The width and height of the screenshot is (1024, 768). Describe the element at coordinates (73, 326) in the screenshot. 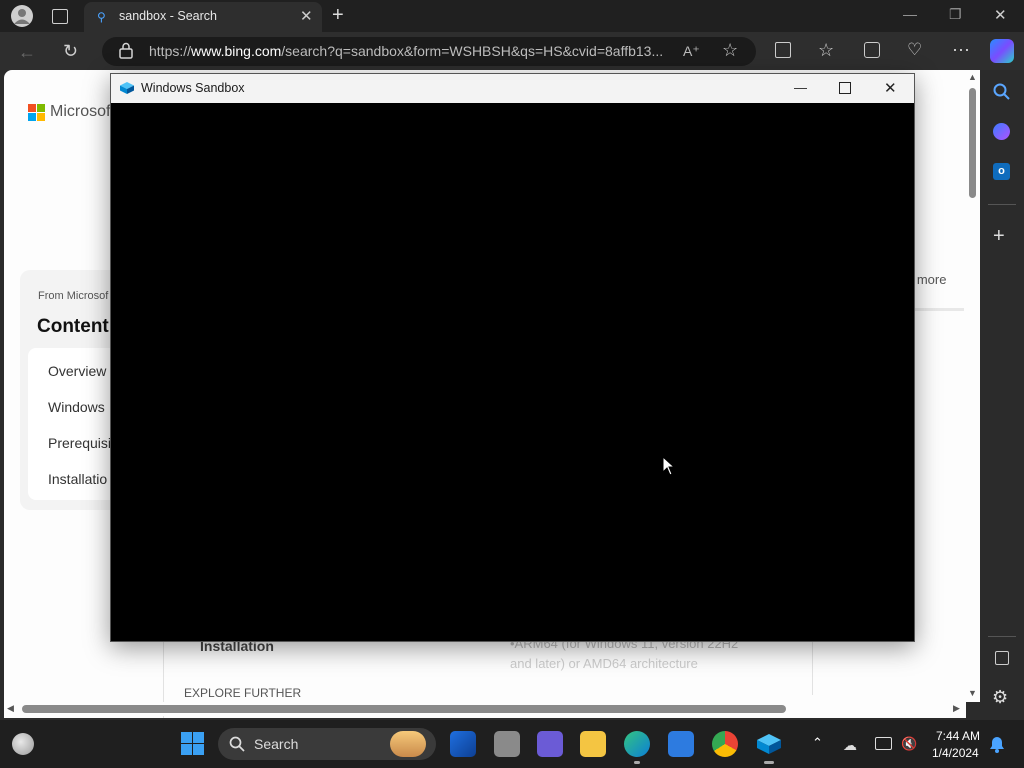

I see `contents-heading: Content` at that location.